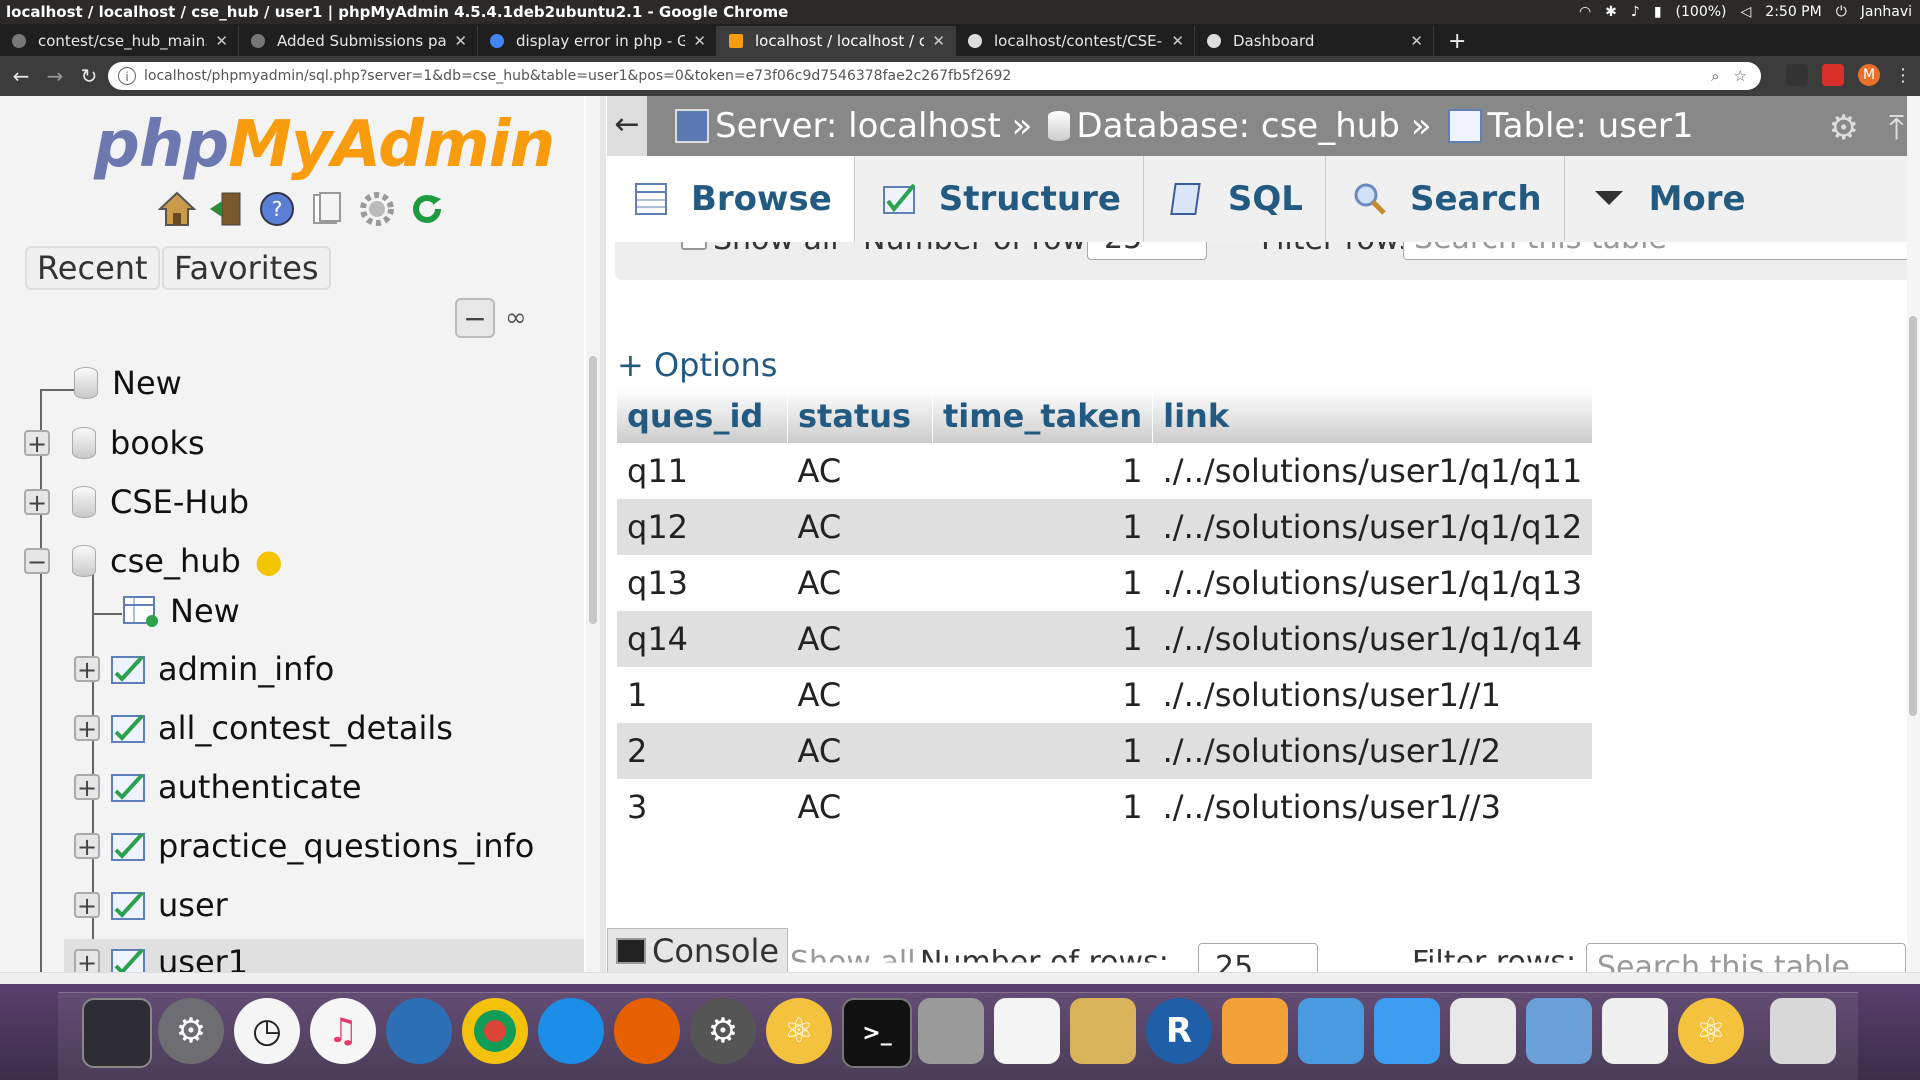 This screenshot has width=1920, height=1081. Describe the element at coordinates (860, 416) in the screenshot. I see `column-header-status: status` at that location.